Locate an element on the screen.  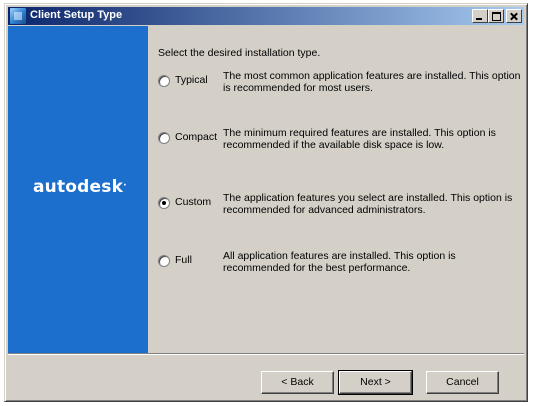
radio-custom is located at coordinates (164, 203).